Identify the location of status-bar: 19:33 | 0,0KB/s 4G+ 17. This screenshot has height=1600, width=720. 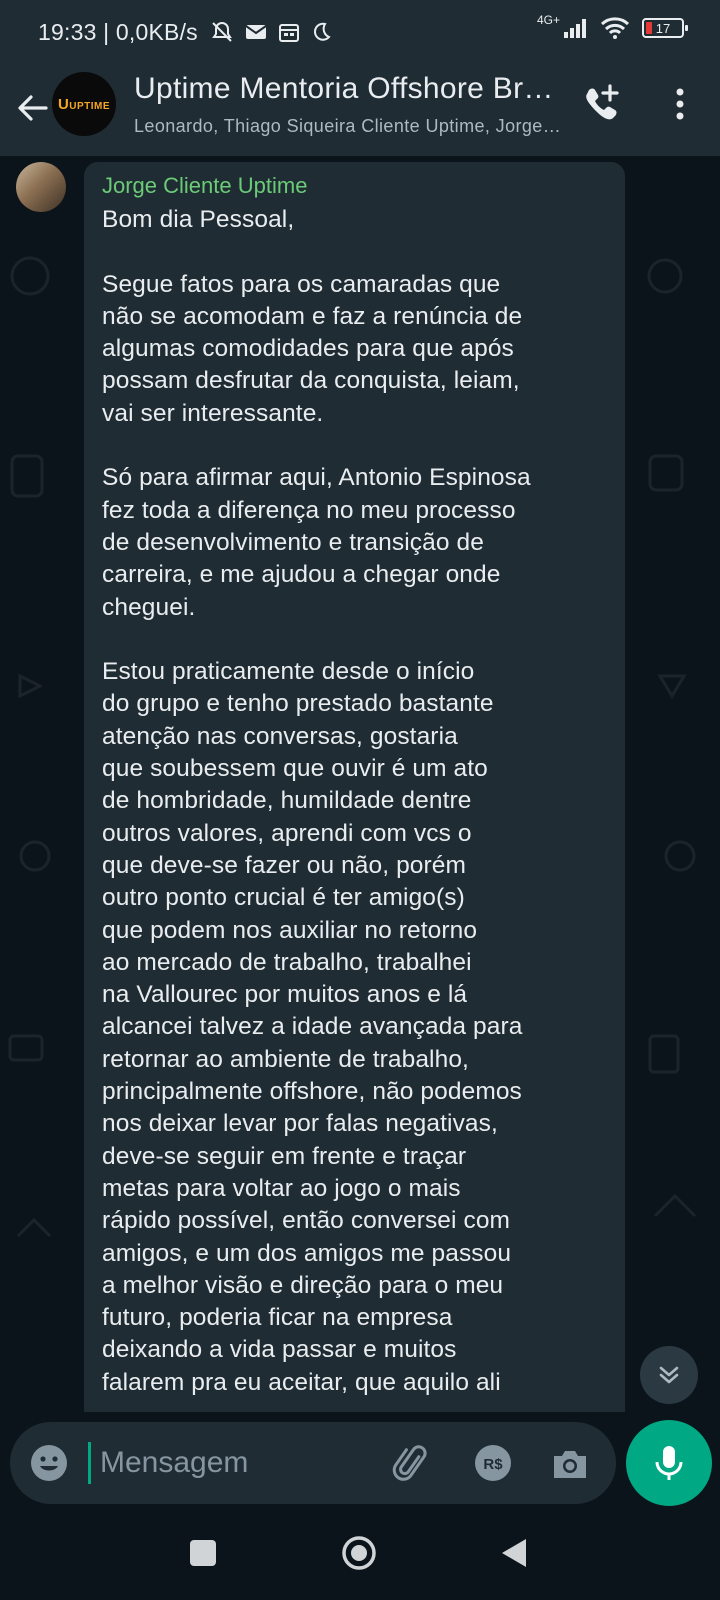
(360, 32).